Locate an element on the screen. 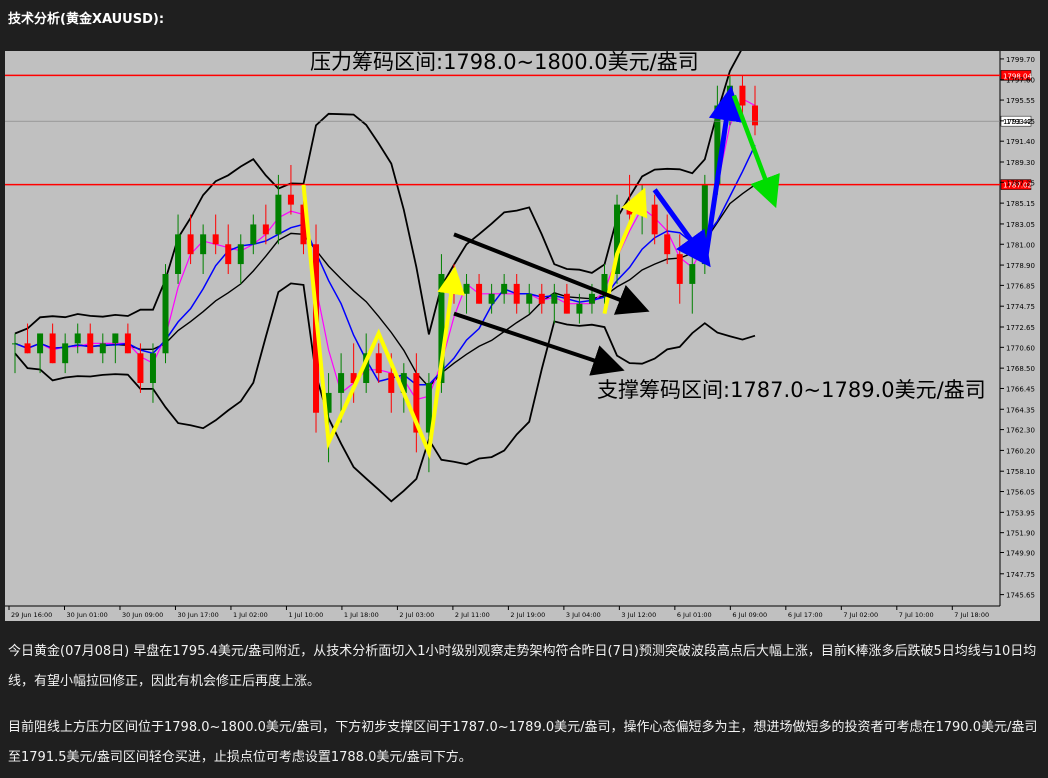 This screenshot has width=1048, height=778. time-tick-label: 7 Jul 02:00 is located at coordinates (860, 615).